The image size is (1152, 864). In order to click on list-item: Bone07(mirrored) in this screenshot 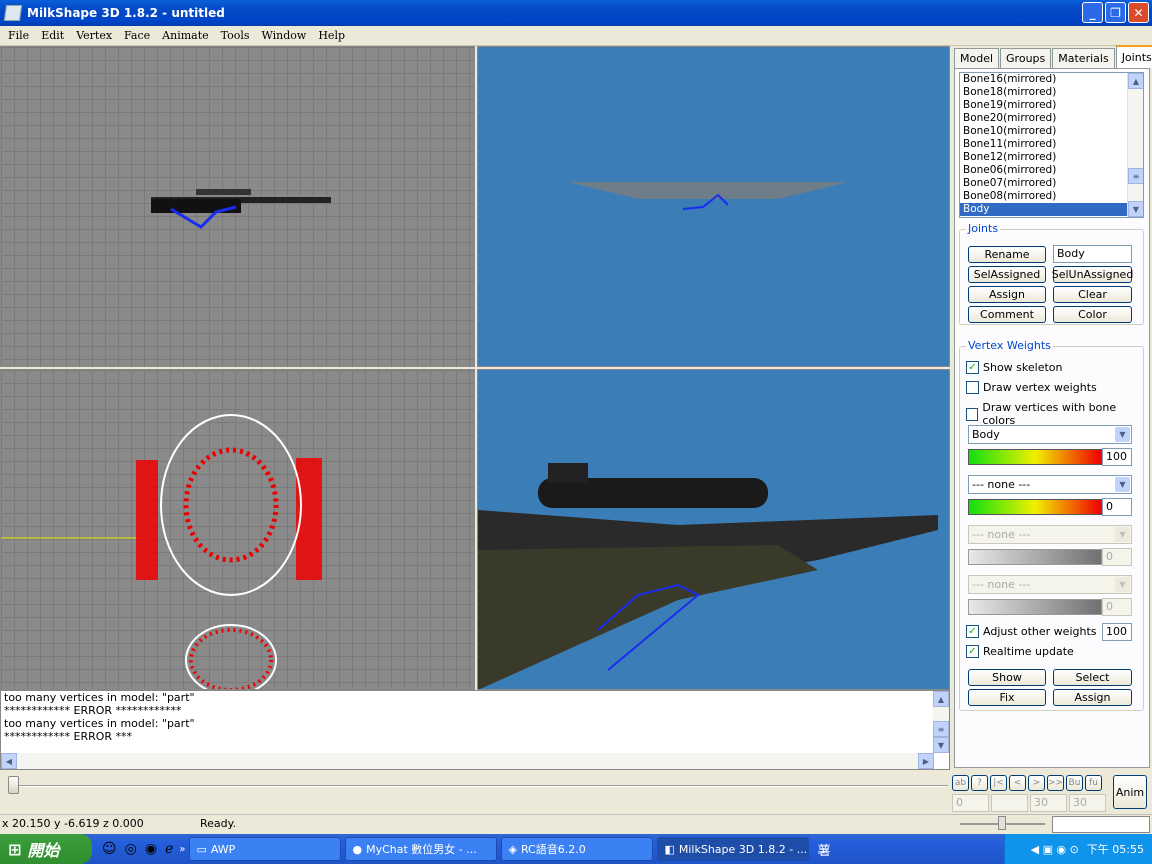, I will do `click(1051, 183)`.